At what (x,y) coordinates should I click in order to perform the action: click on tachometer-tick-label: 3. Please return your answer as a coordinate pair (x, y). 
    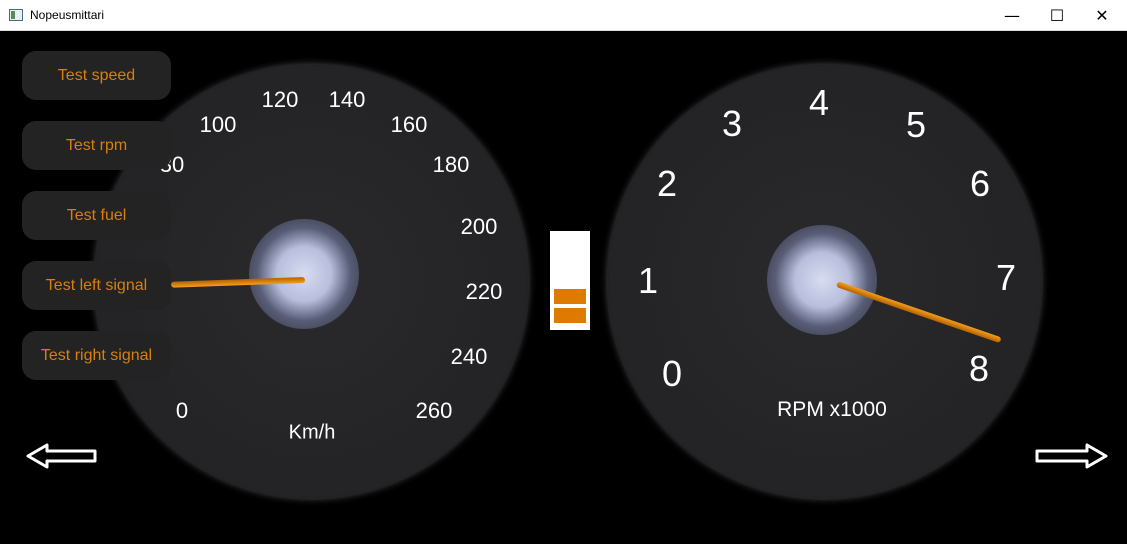
    Looking at the image, I should click on (732, 123).